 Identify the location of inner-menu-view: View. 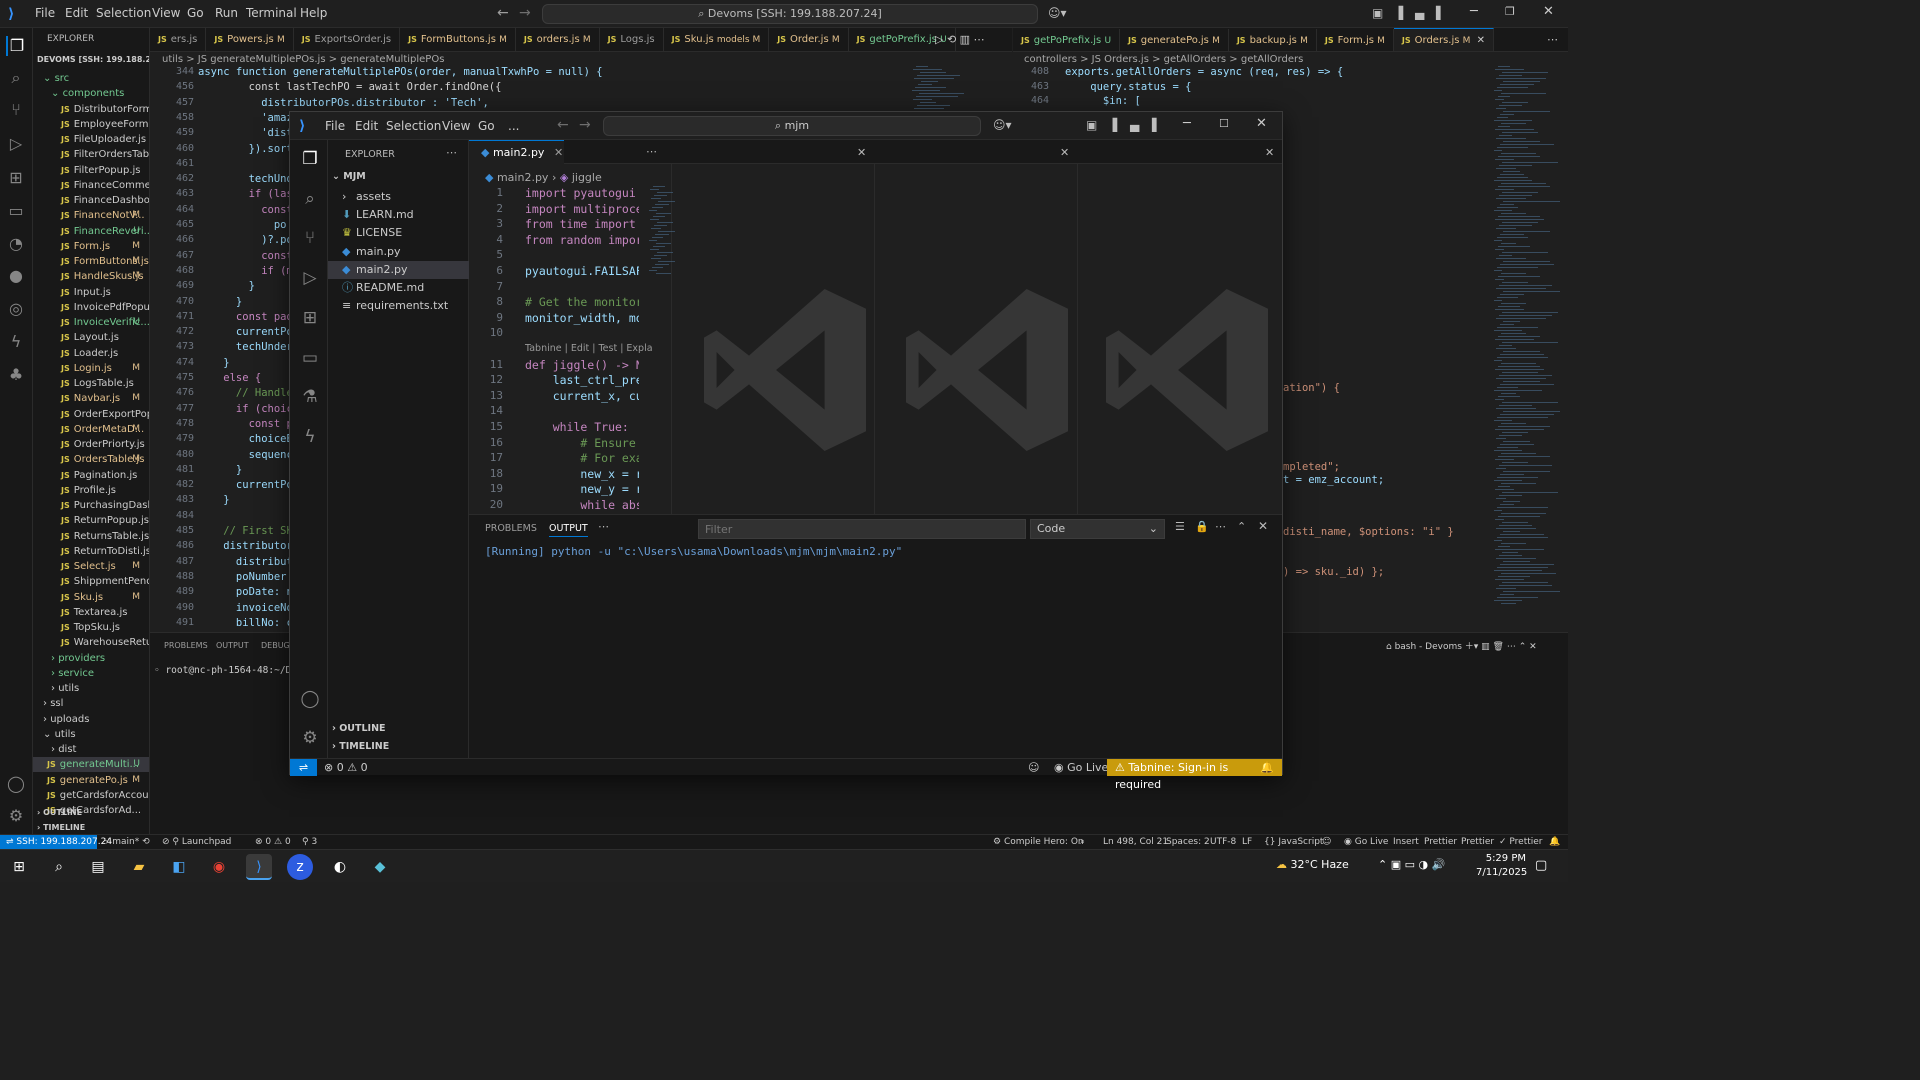
(456, 126).